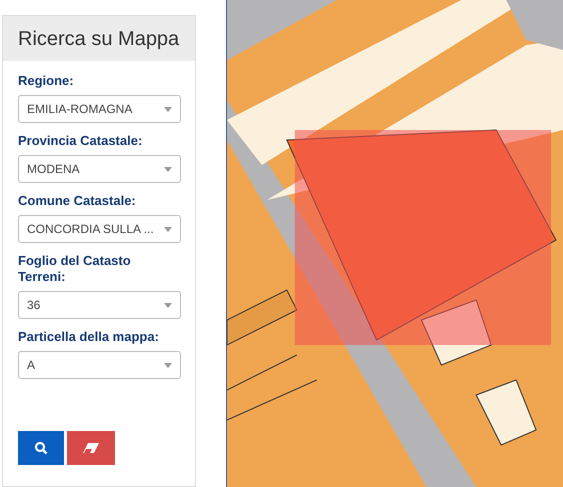 The image size is (563, 487). Describe the element at coordinates (81, 141) in the screenshot. I see `field-label: Provincia Catastale:` at that location.